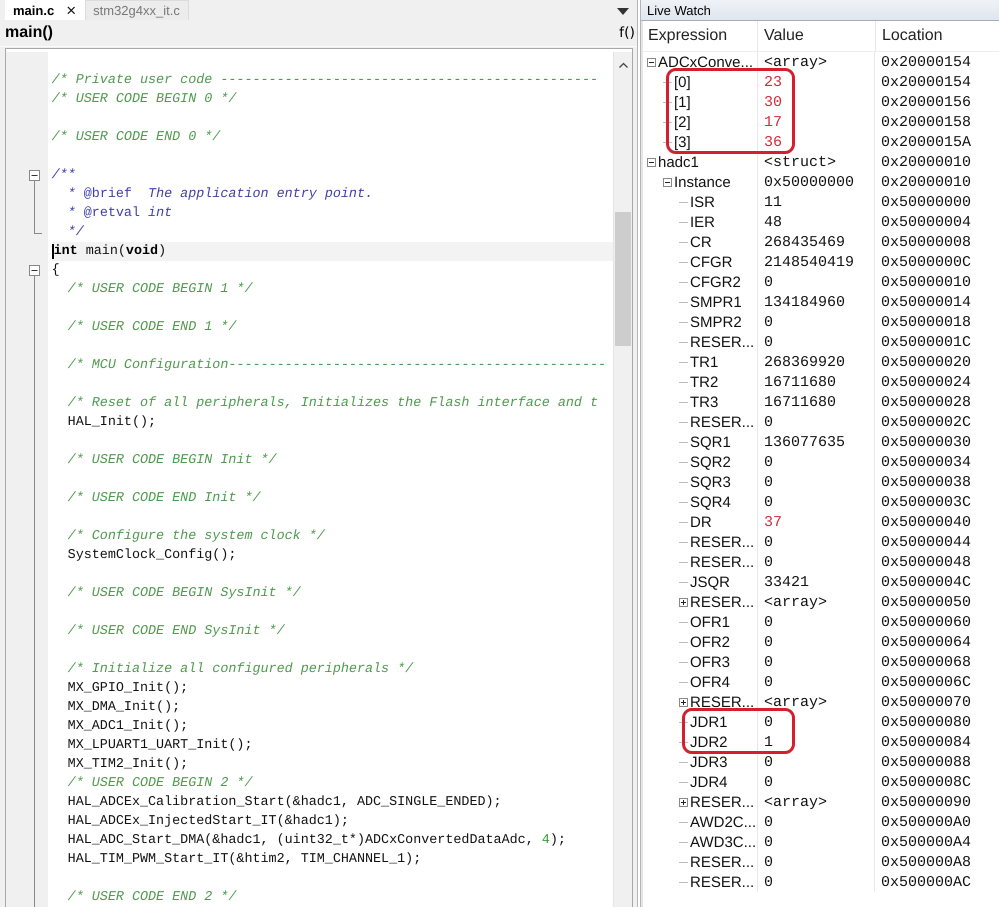  What do you see at coordinates (127, 764) in the screenshot?
I see `code-line: MX_TIM2_Init();` at bounding box center [127, 764].